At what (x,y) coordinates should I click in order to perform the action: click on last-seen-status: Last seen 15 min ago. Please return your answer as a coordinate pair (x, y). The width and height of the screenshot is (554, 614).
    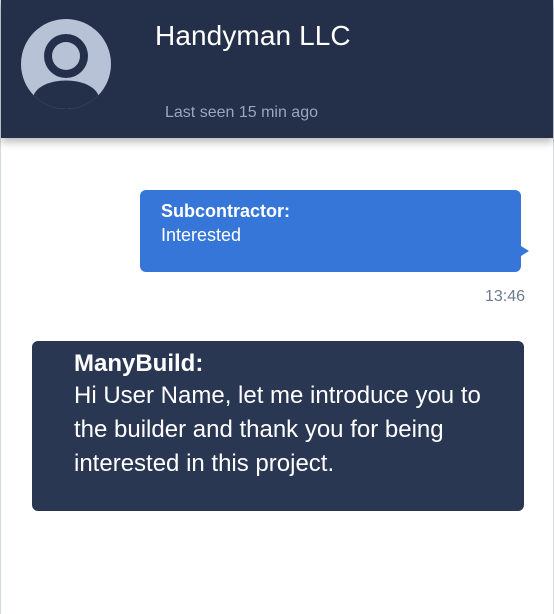
    Looking at the image, I should click on (241, 112).